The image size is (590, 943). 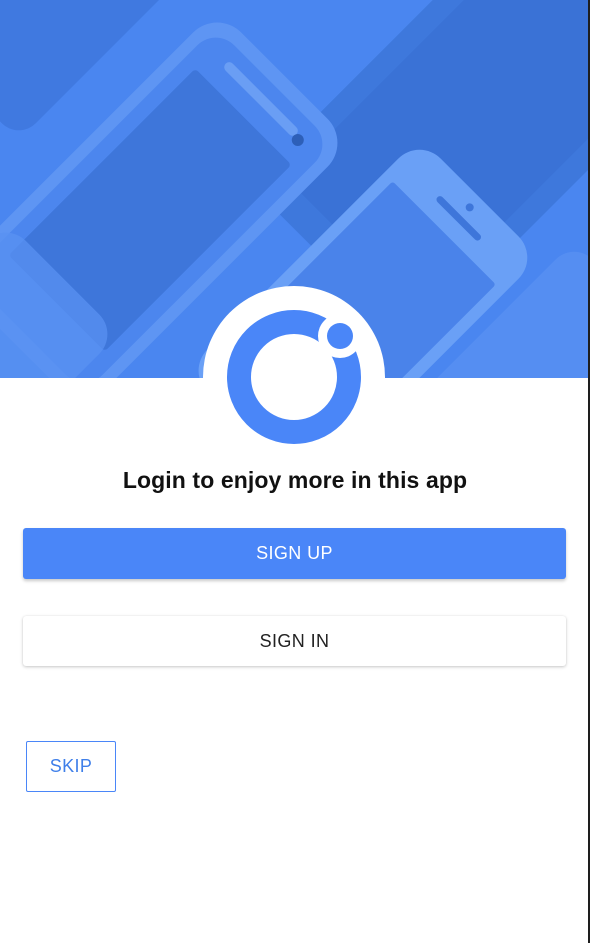 I want to click on sign-in-button: SIGN IN, so click(x=294, y=641).